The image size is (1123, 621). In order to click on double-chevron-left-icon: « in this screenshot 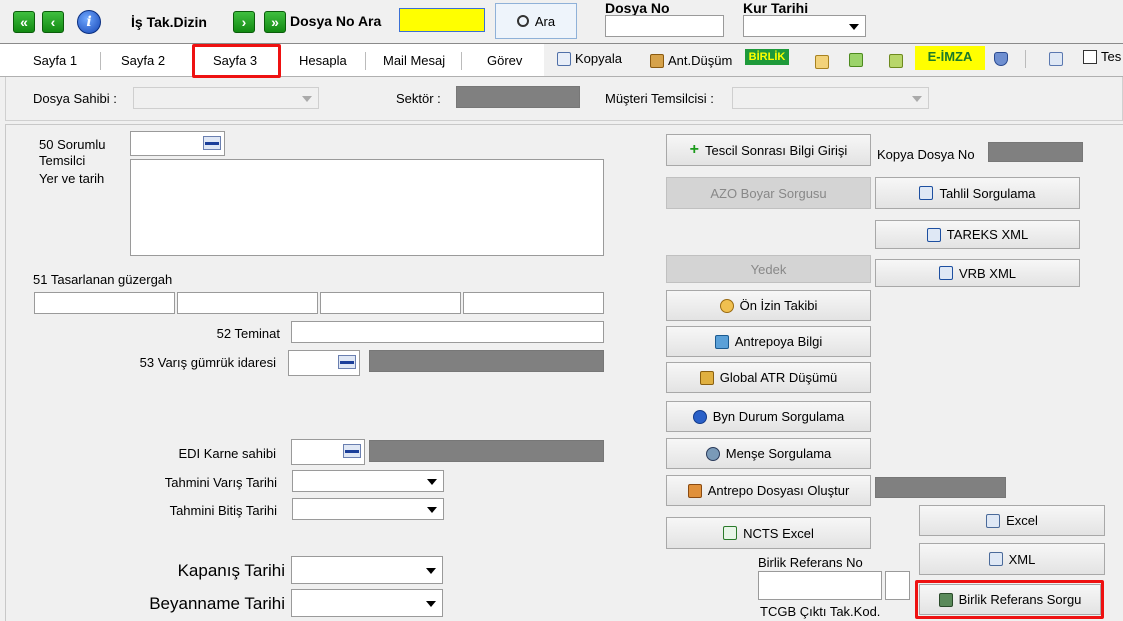, I will do `click(24, 22)`.